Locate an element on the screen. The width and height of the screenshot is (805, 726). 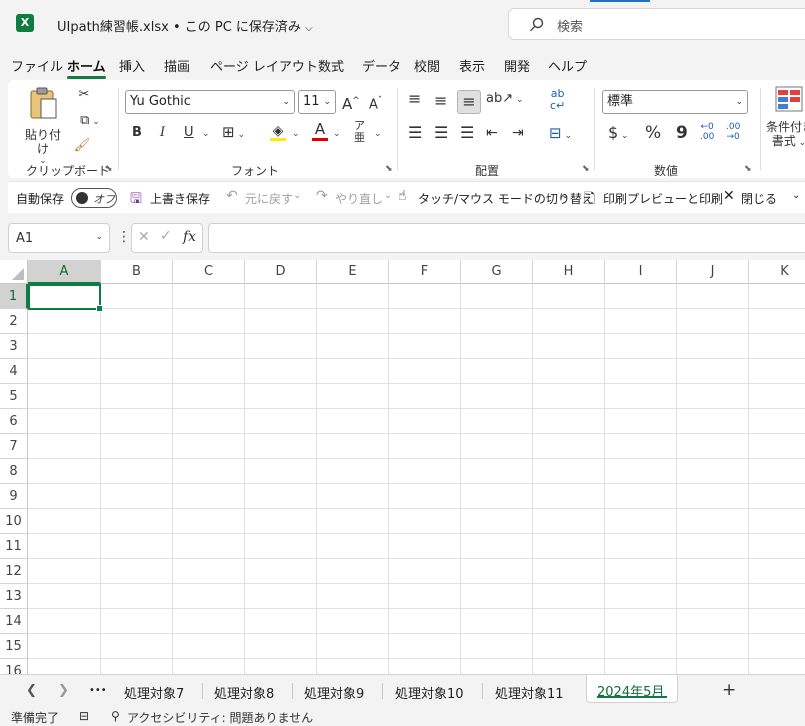
touch-mode-icon: ☝ is located at coordinates (402, 196).